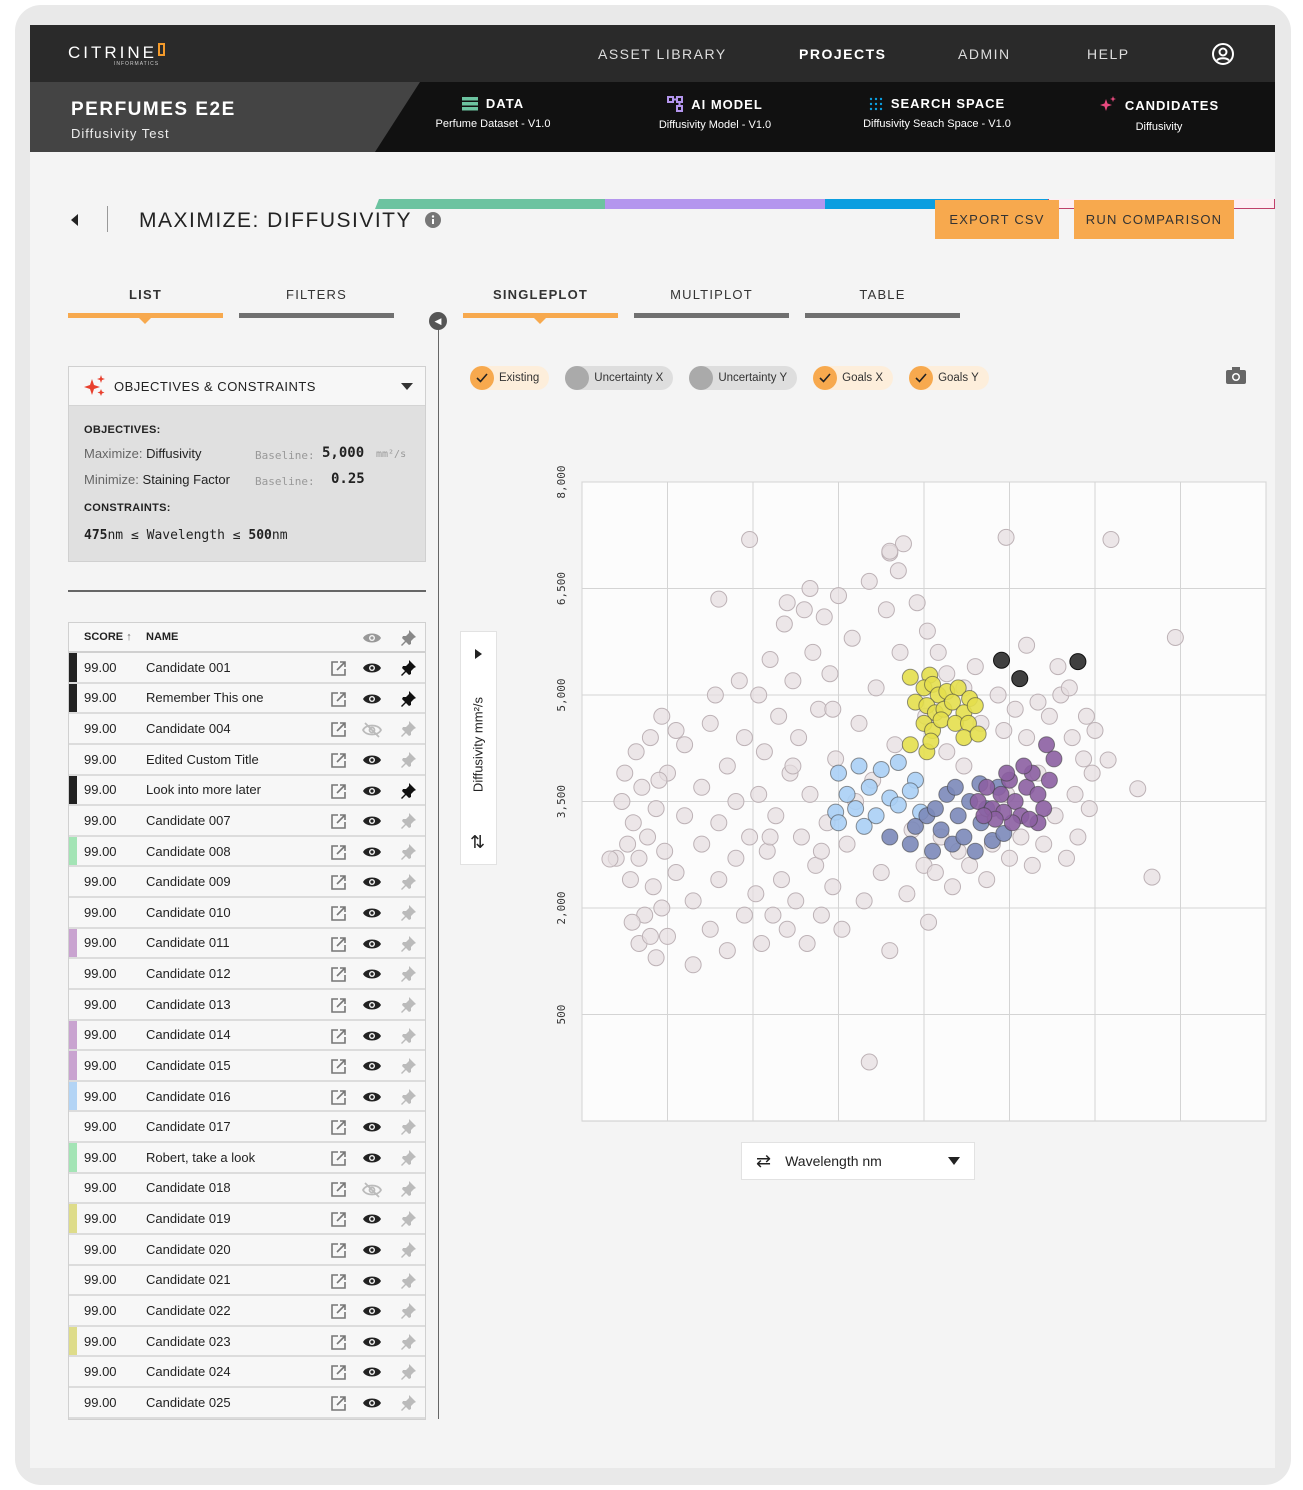 This screenshot has width=1303, height=1490. I want to click on info-icon, so click(433, 222).